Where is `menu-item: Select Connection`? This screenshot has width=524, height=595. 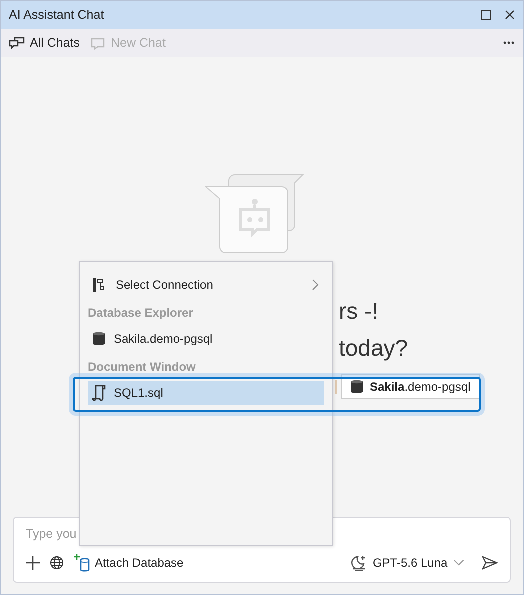 menu-item: Select Connection is located at coordinates (206, 285).